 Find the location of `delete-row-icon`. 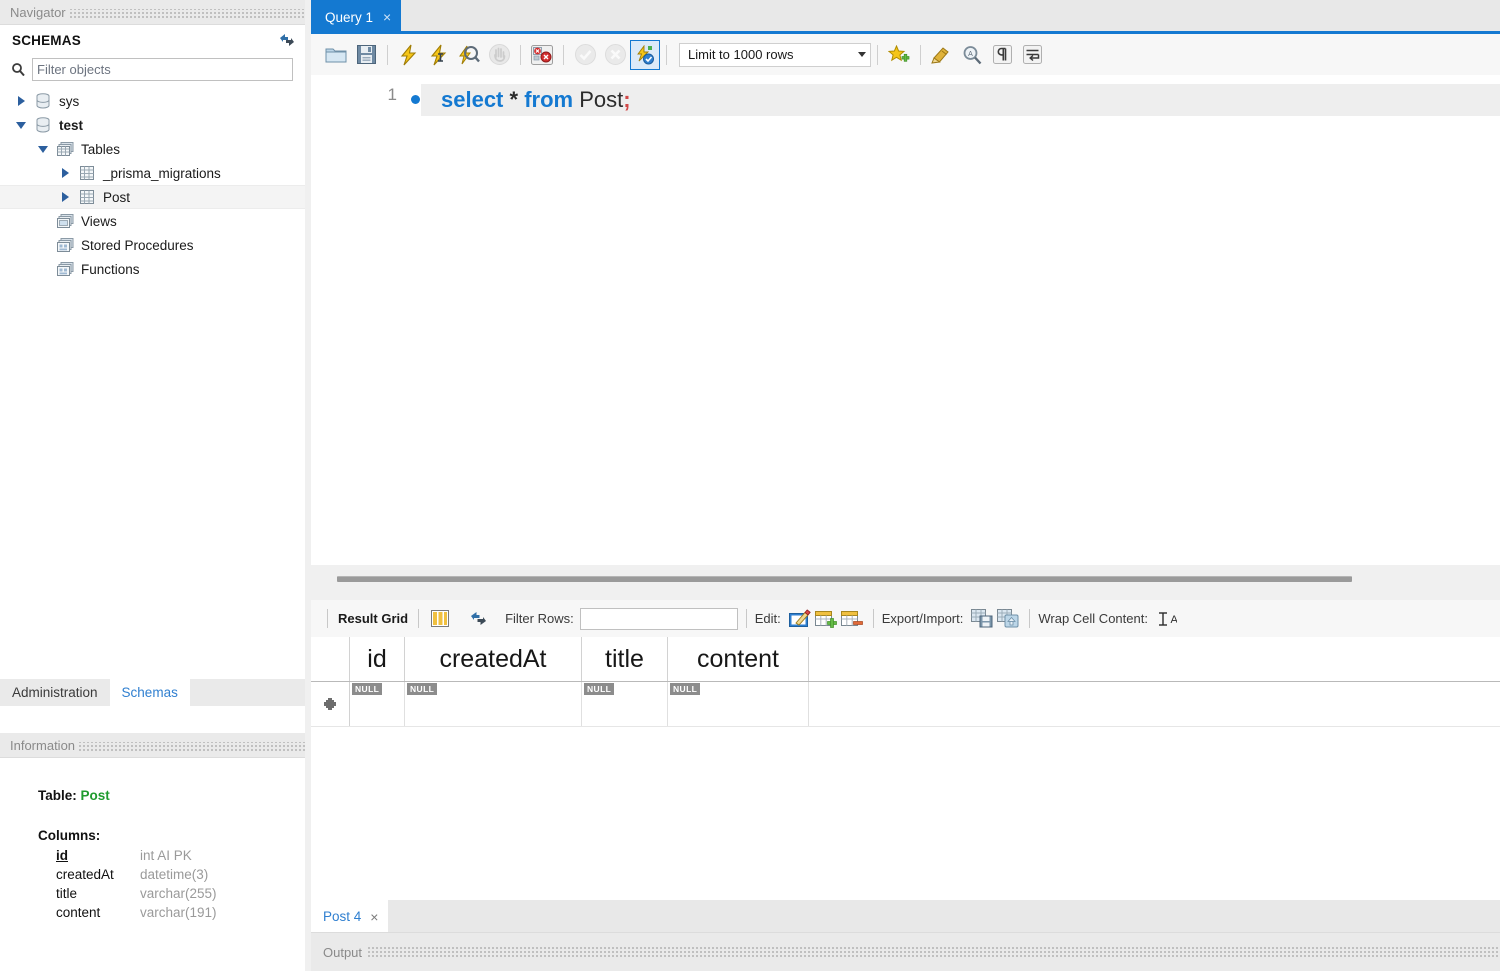

delete-row-icon is located at coordinates (852, 619).